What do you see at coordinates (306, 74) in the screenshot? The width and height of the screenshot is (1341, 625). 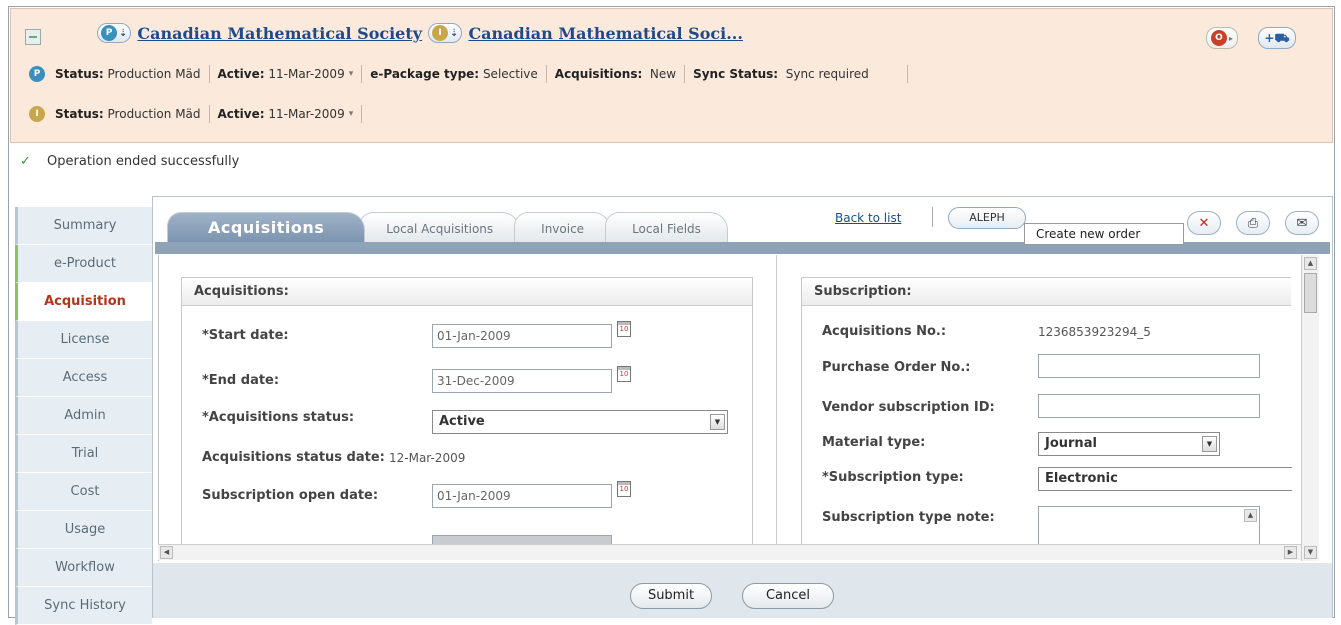 I see `active-value: 11-Mar-2009` at bounding box center [306, 74].